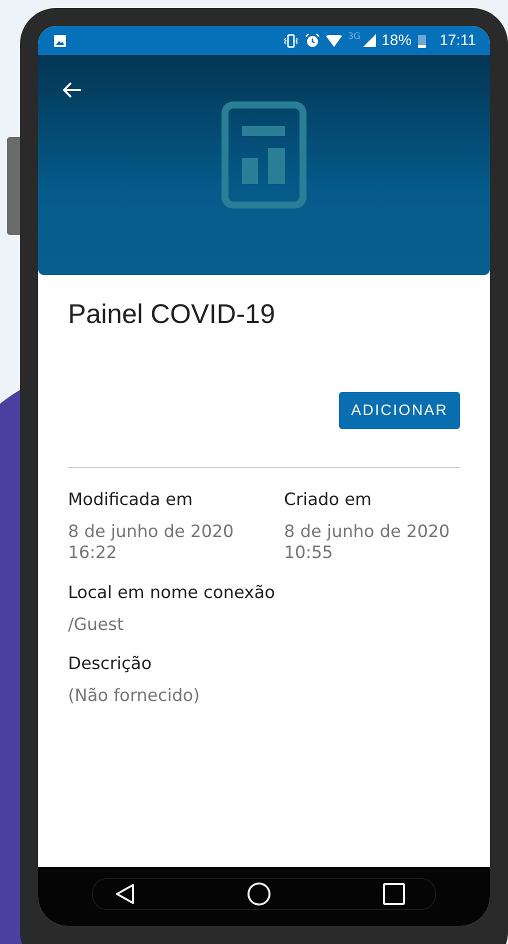 This screenshot has width=508, height=944. Describe the element at coordinates (367, 543) in the screenshot. I see `field-value: 8 de junho de 2020 10:55` at that location.